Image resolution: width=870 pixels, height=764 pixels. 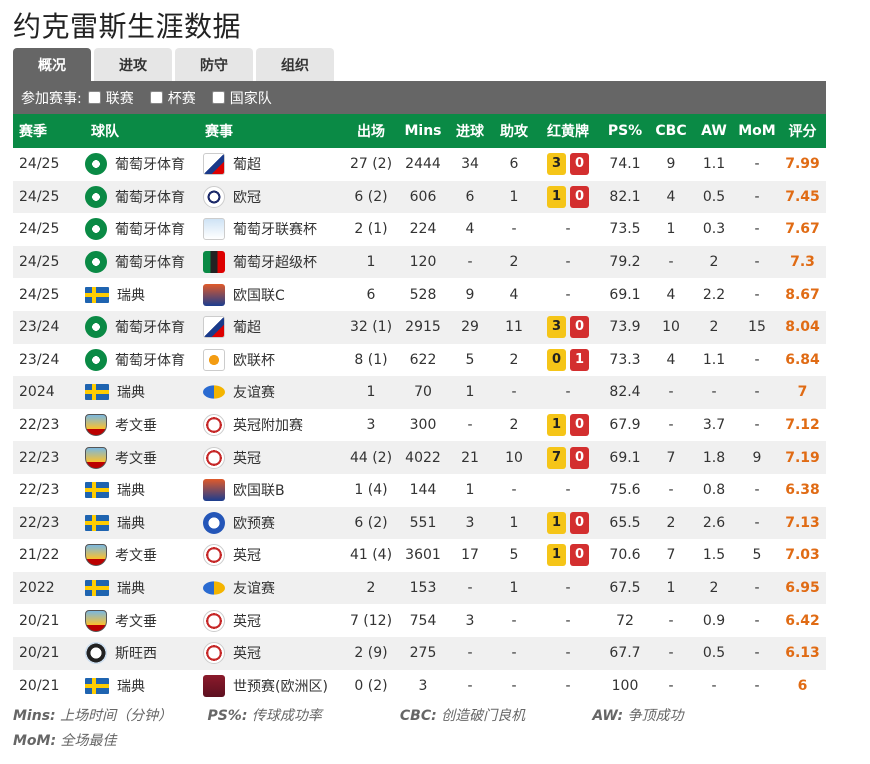 I want to click on tab-overview: 概况, so click(x=52, y=64).